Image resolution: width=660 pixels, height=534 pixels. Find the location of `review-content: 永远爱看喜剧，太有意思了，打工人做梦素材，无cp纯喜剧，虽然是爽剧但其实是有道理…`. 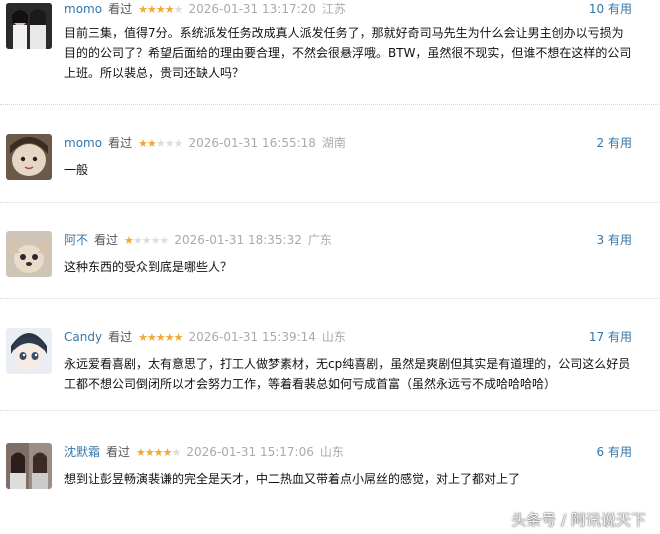

review-content: 永远爱看喜剧，太有意思了，打工人做梦素材，无cp纯喜剧，虽然是爽剧但其实是有道理… is located at coordinates (347, 374).